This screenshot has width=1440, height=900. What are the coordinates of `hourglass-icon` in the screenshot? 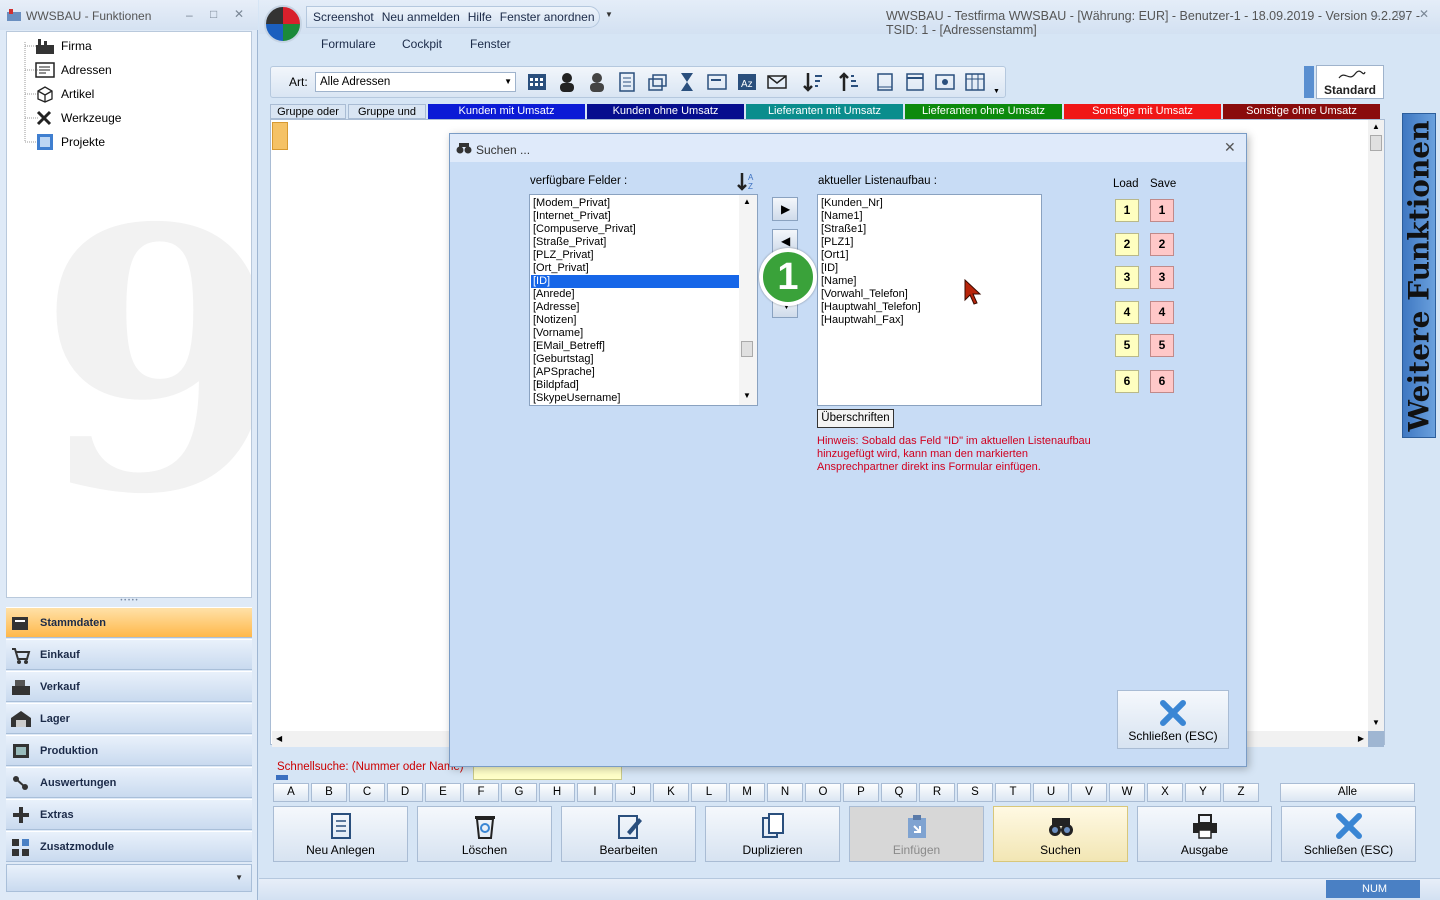 It's located at (687, 82).